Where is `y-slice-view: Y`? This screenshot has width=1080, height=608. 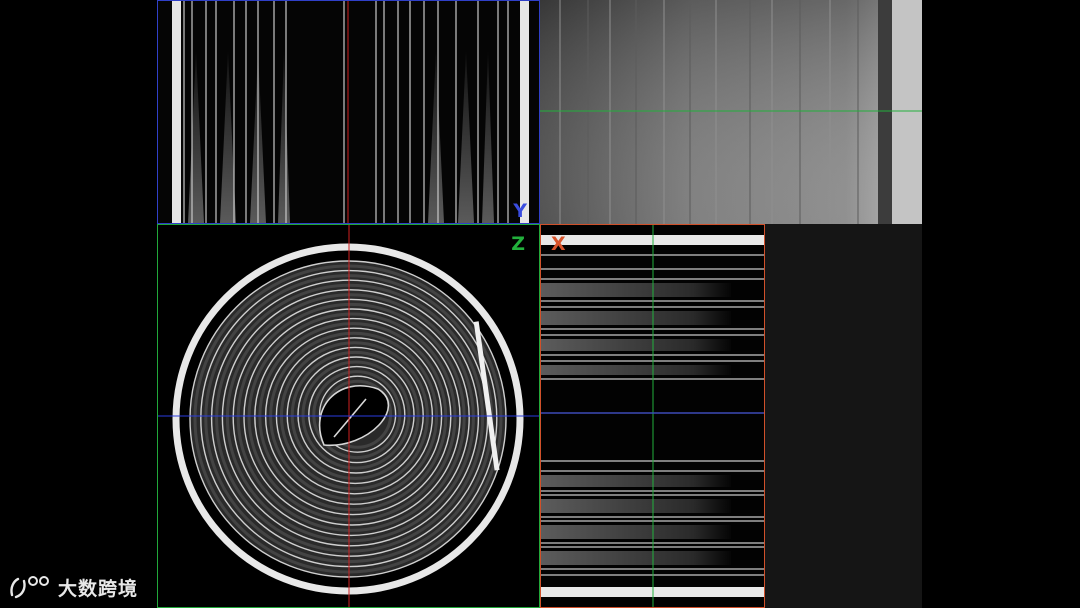 y-slice-view: Y is located at coordinates (348, 112).